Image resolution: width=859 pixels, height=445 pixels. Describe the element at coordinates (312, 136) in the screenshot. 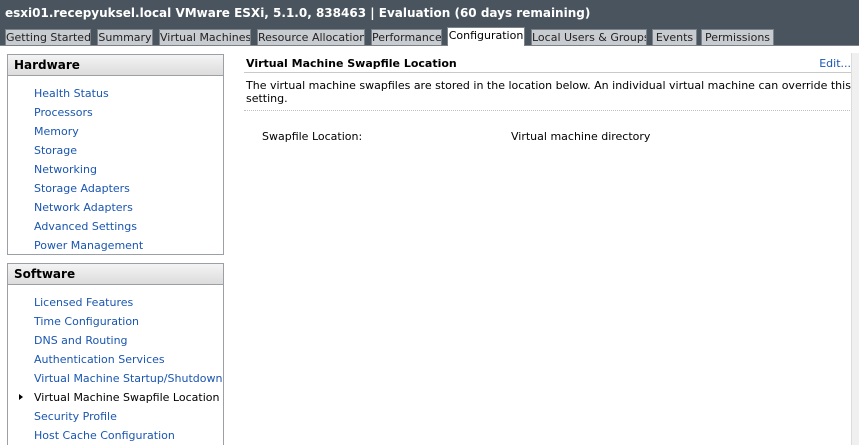

I see `swapfile-location-label: Swapfile Location:` at that location.